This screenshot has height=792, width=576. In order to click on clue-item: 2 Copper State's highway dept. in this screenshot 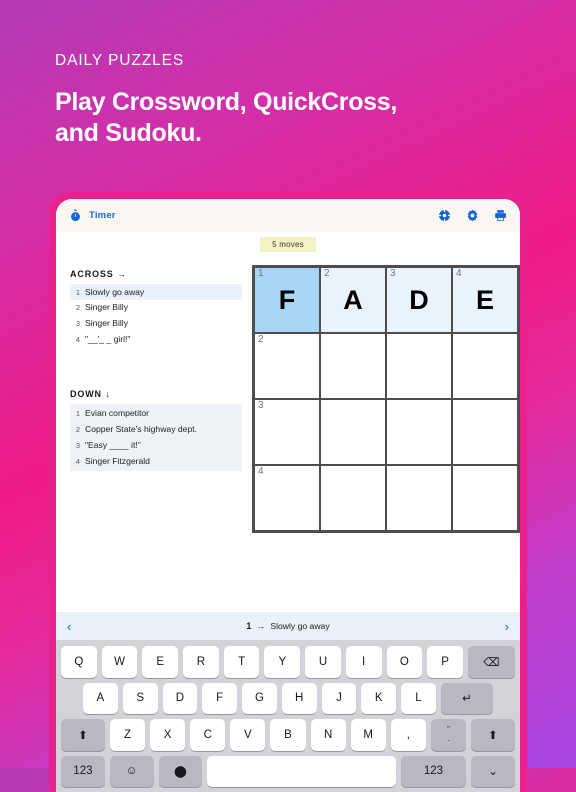, I will do `click(156, 430)`.